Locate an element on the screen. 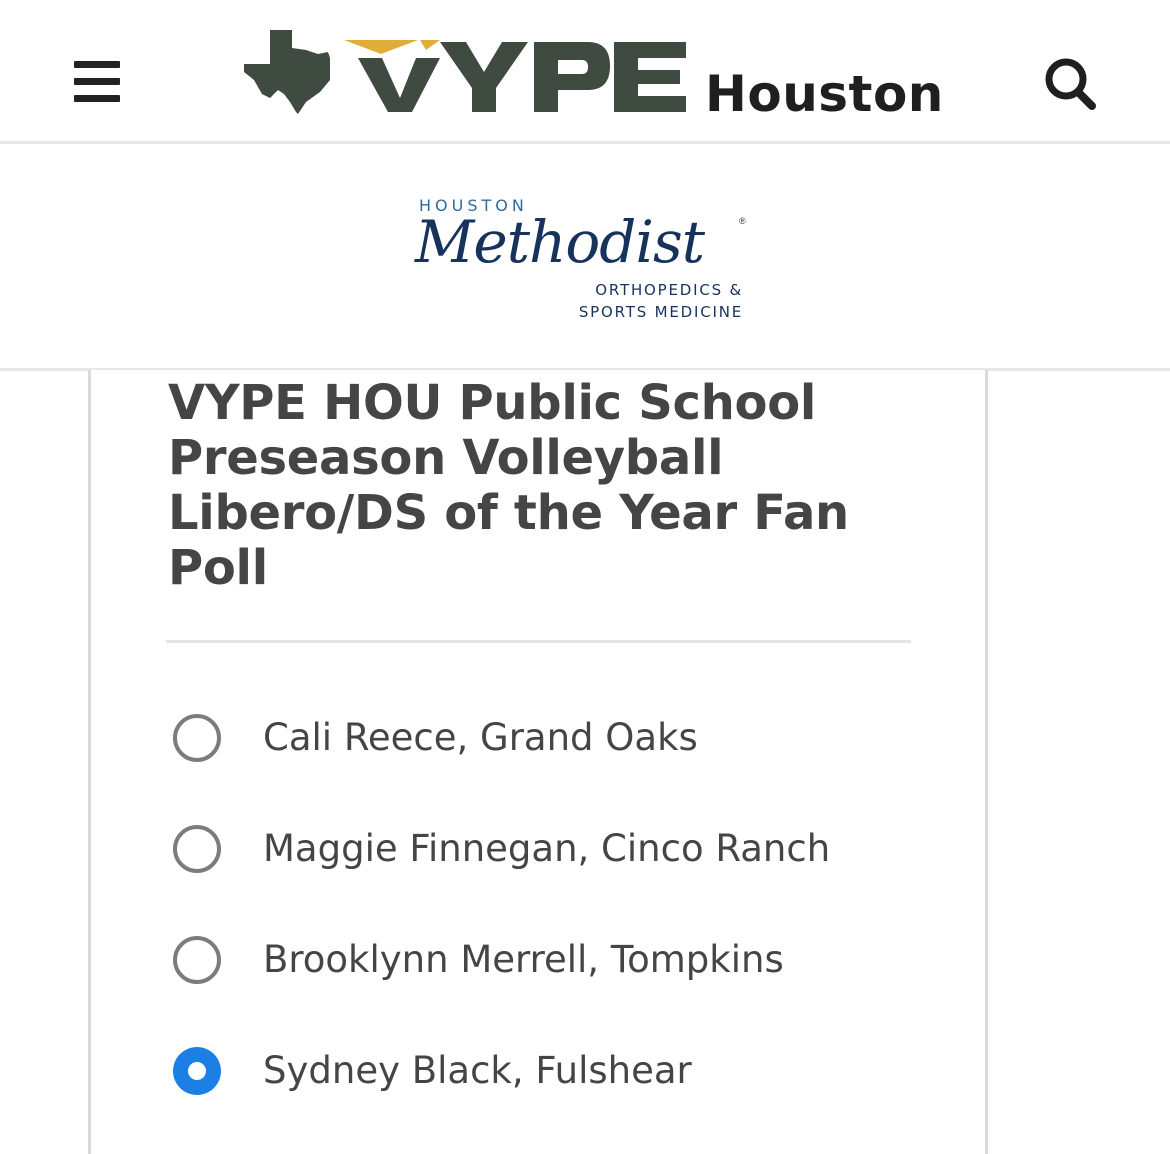 The image size is (1170, 1154). option-label: Sydney Black, Fulshear is located at coordinates (477, 1070).